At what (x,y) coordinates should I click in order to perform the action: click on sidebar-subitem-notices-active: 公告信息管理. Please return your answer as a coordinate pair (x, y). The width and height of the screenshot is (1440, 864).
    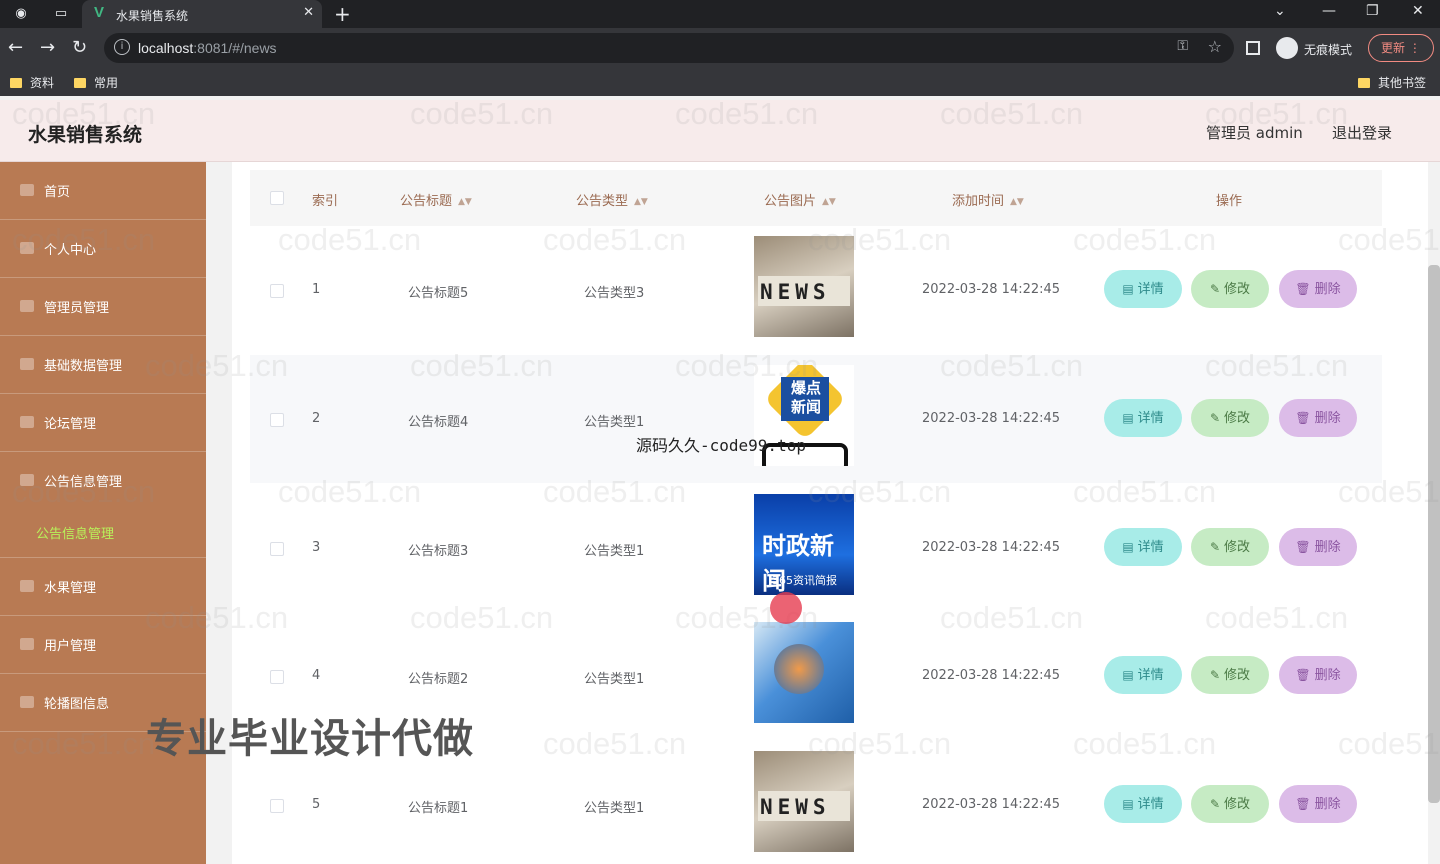
    Looking at the image, I should click on (75, 532).